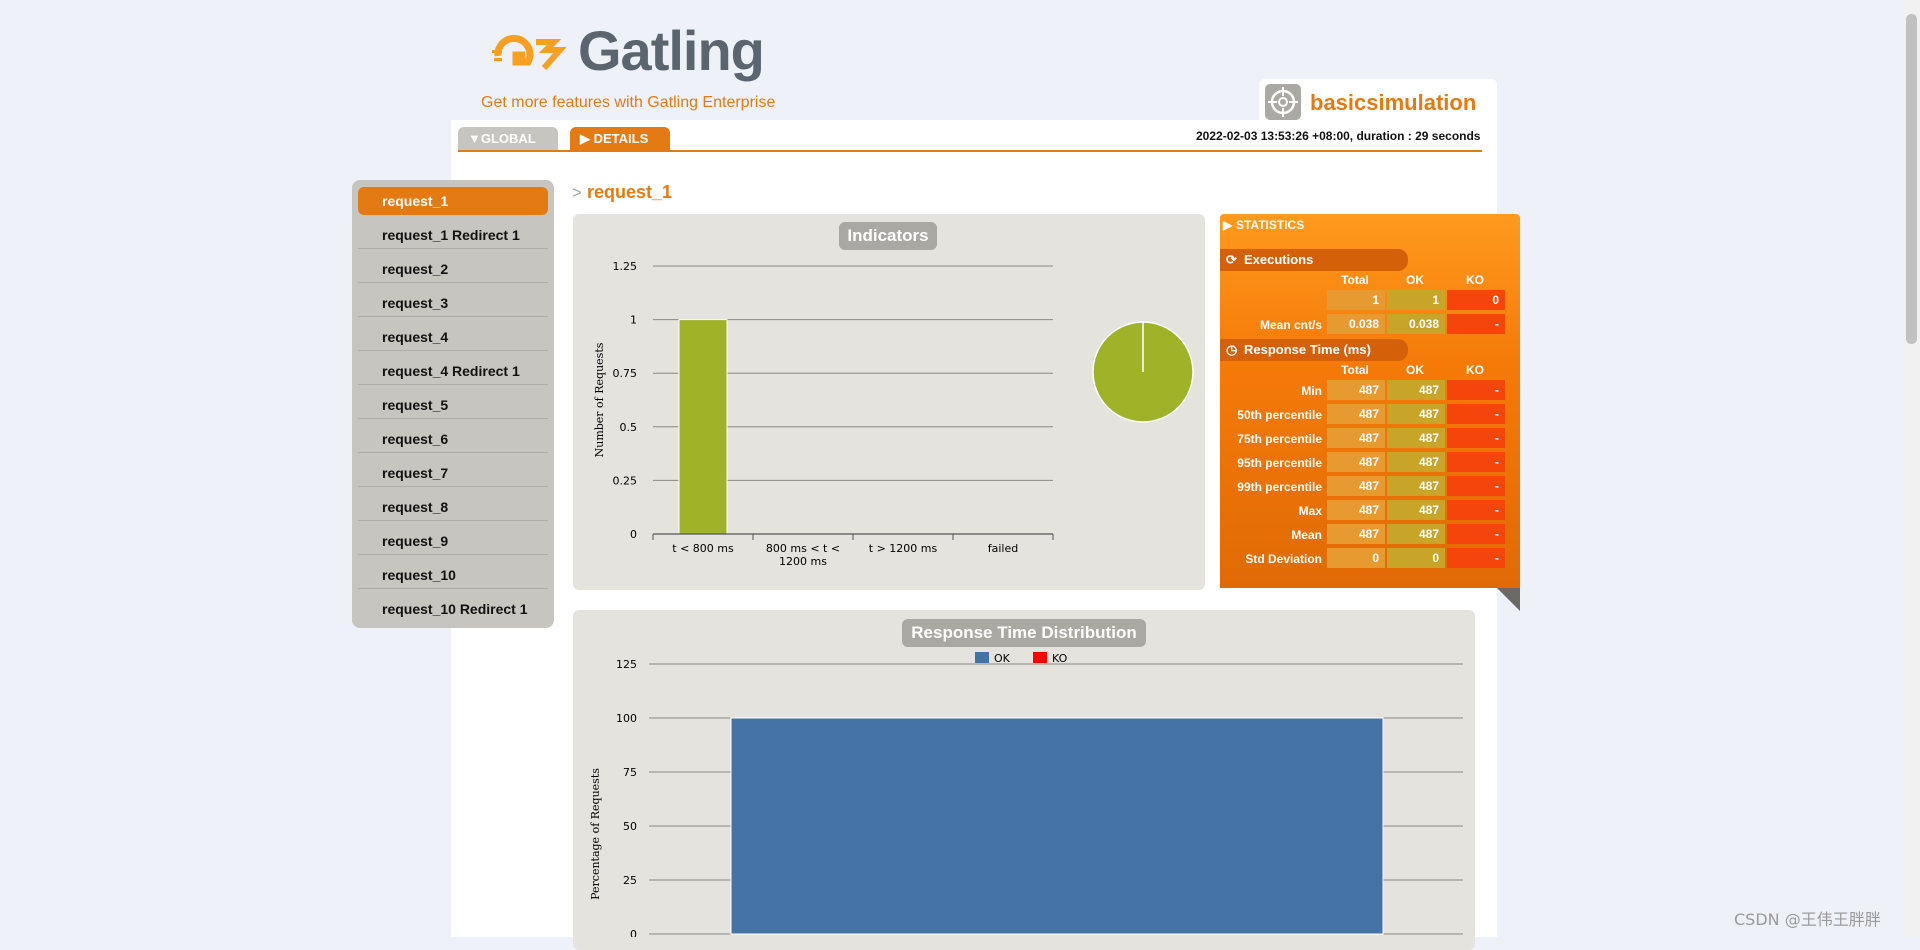  I want to click on indicators-x-tick-label: 800 ms < t <1200 ms, so click(803, 555).